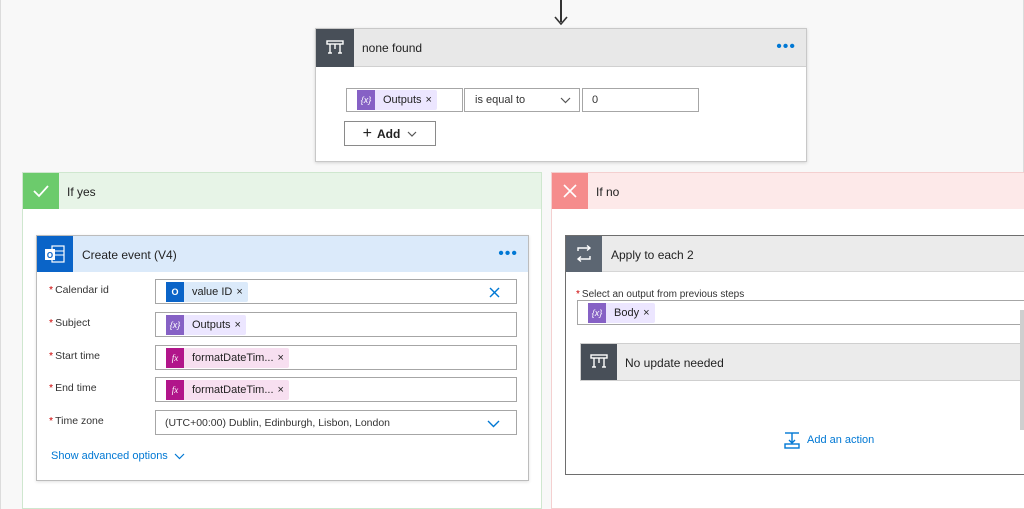 Image resolution: width=1024 pixels, height=509 pixels. Describe the element at coordinates (584, 254) in the screenshot. I see `loop-icon` at that location.